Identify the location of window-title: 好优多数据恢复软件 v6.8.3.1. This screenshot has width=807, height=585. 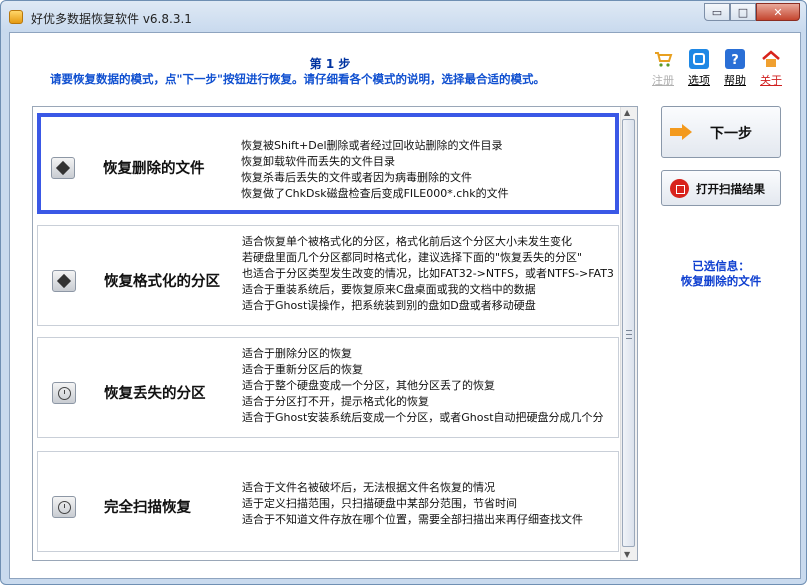
(111, 19).